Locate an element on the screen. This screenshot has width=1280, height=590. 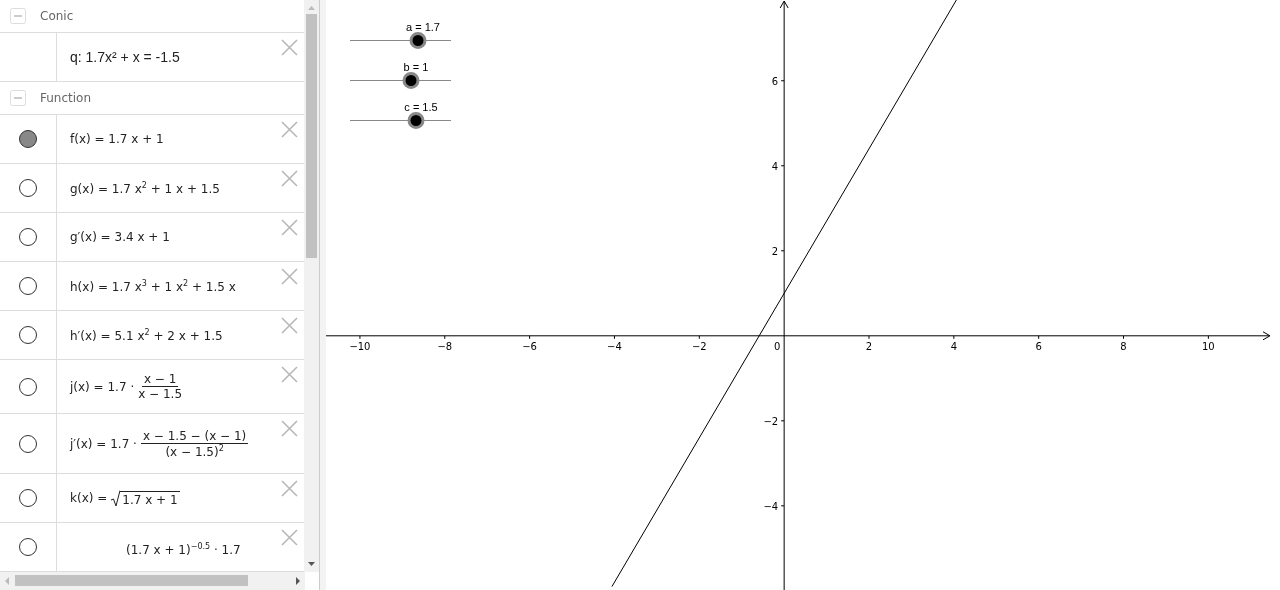
axis-tick-label: 0 is located at coordinates (777, 346).